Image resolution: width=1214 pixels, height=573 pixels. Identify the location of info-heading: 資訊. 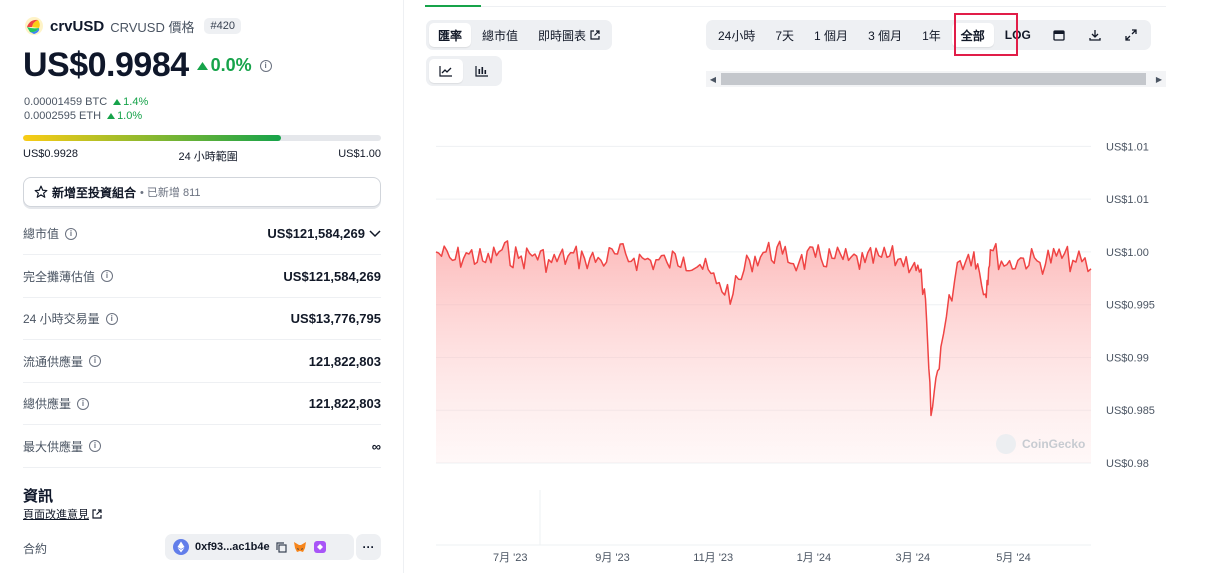
(38, 496).